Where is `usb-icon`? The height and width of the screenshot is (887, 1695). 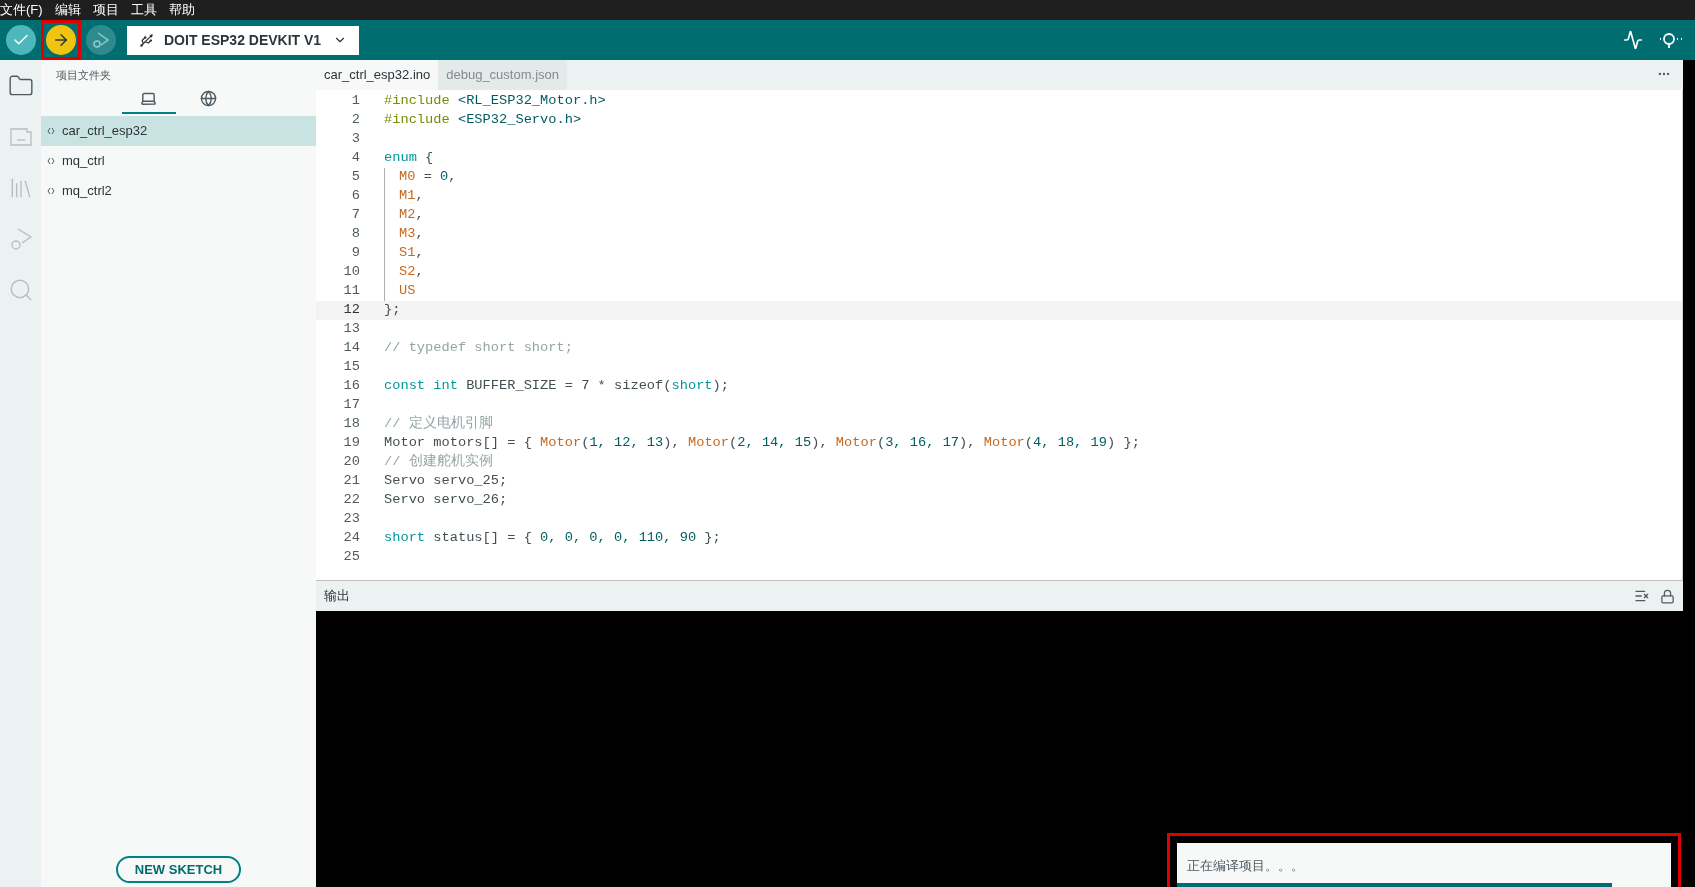
usb-icon is located at coordinates (146, 40).